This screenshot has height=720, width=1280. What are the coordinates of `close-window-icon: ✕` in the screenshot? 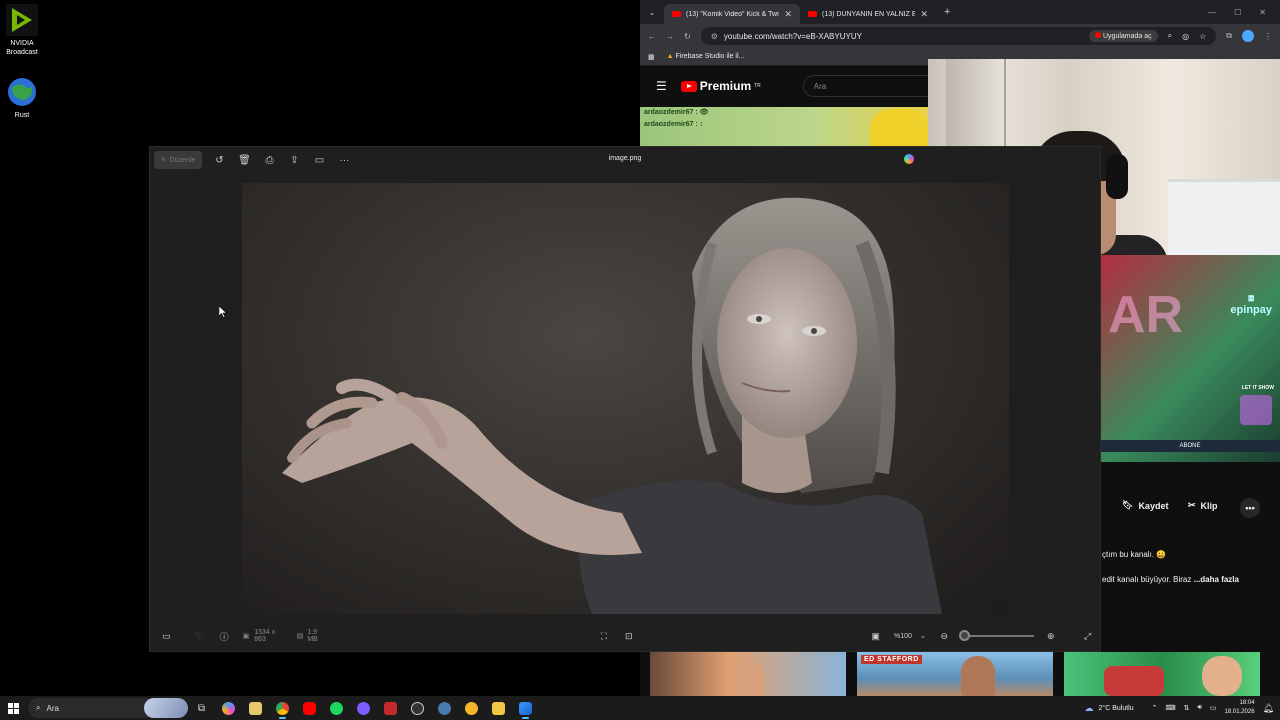 It's located at (1262, 12).